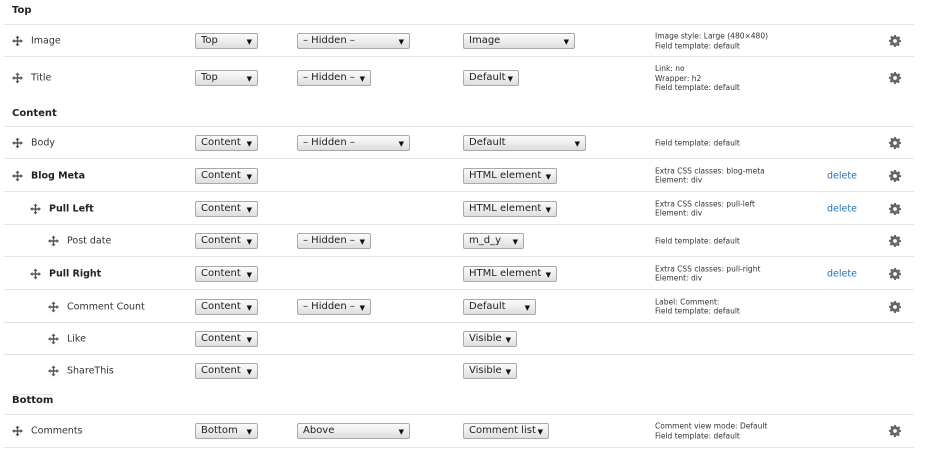 The width and height of the screenshot is (932, 459). What do you see at coordinates (41, 78) in the screenshot?
I see `field-label: Title` at bounding box center [41, 78].